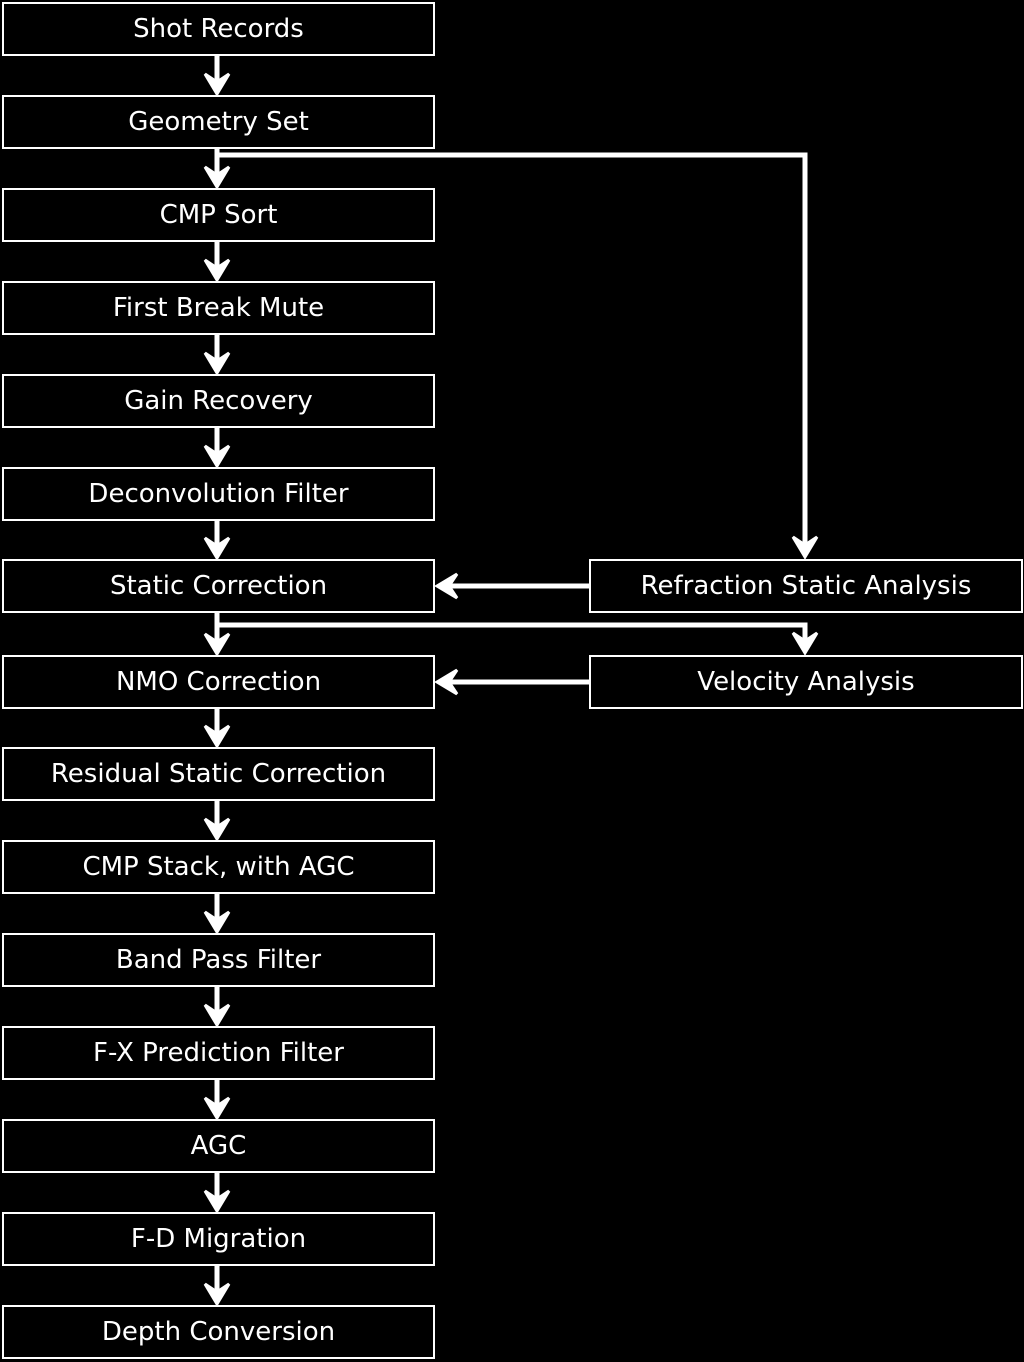 Image resolution: width=1024 pixels, height=1362 pixels. I want to click on side-box-refraction-static-analysis: Refraction Static Analysis, so click(806, 586).